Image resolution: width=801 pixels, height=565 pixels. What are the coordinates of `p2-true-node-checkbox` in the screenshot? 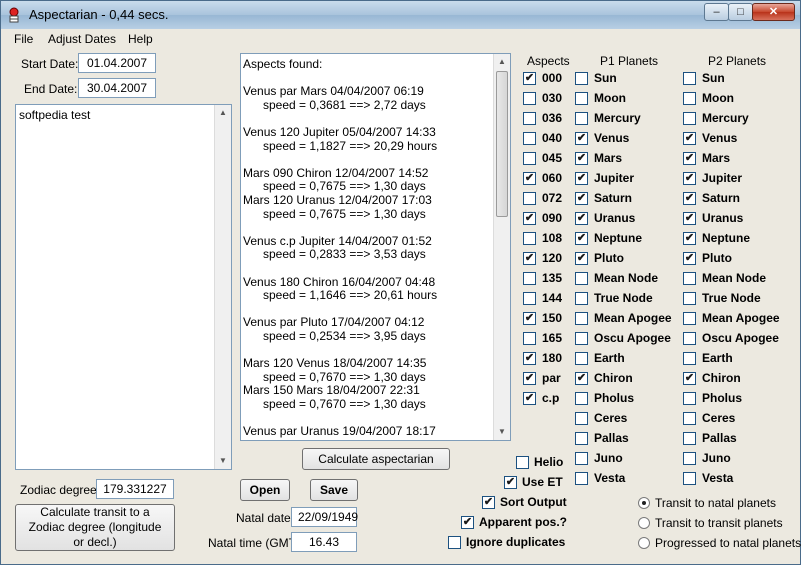 It's located at (689, 298).